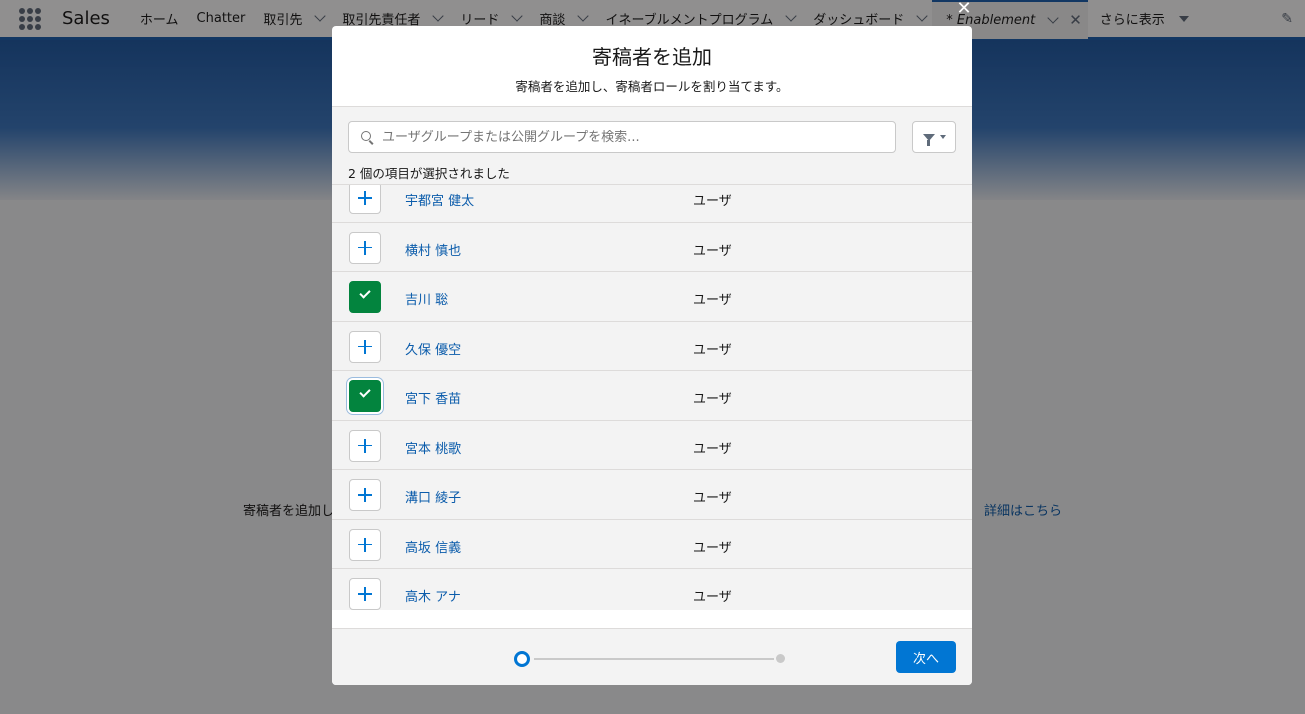  Describe the element at coordinates (652, 544) in the screenshot. I see `list-item: 高坂 信義 ユーザ` at that location.